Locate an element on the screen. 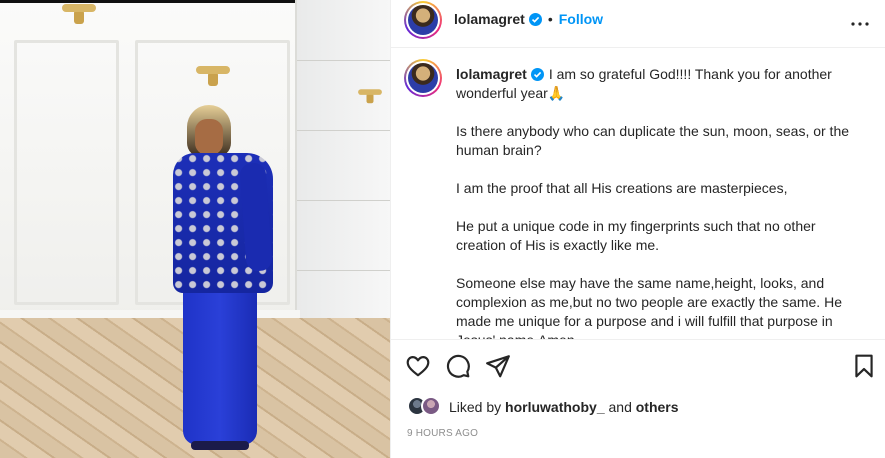 The width and height of the screenshot is (885, 458). comment-icon is located at coordinates (458, 366).